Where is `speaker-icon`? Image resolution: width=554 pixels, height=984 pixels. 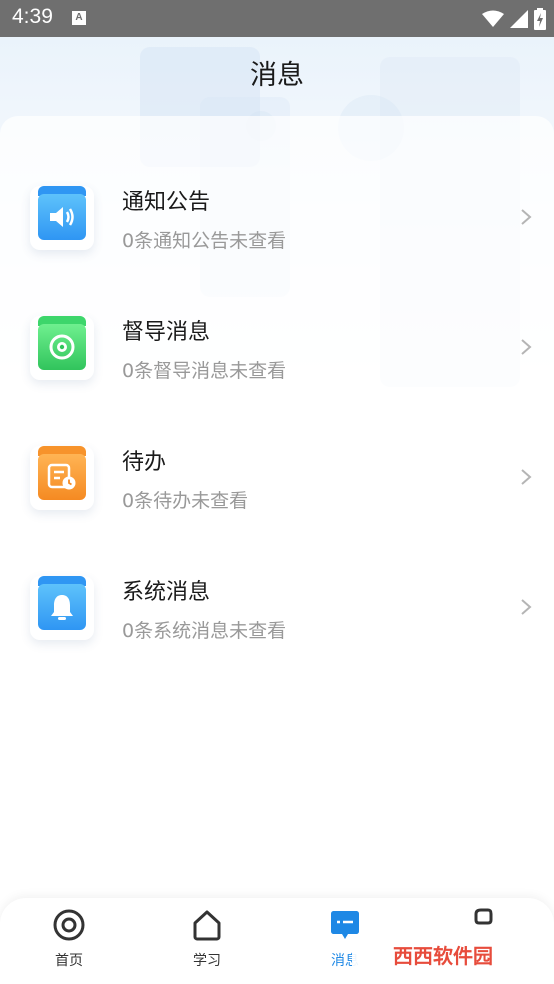 speaker-icon is located at coordinates (62, 217).